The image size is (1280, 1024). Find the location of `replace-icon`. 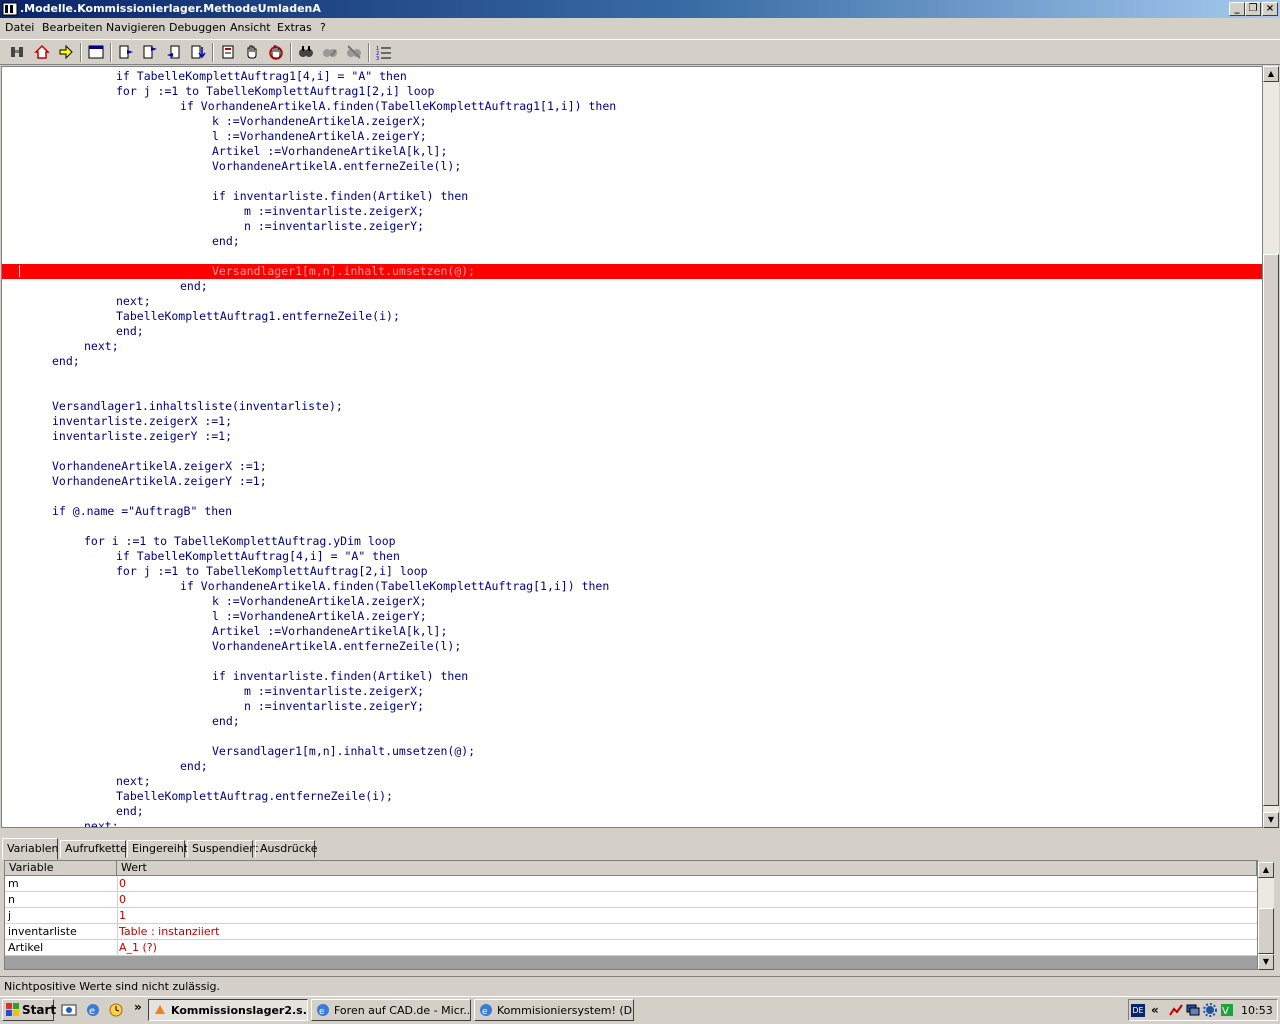

replace-icon is located at coordinates (330, 52).